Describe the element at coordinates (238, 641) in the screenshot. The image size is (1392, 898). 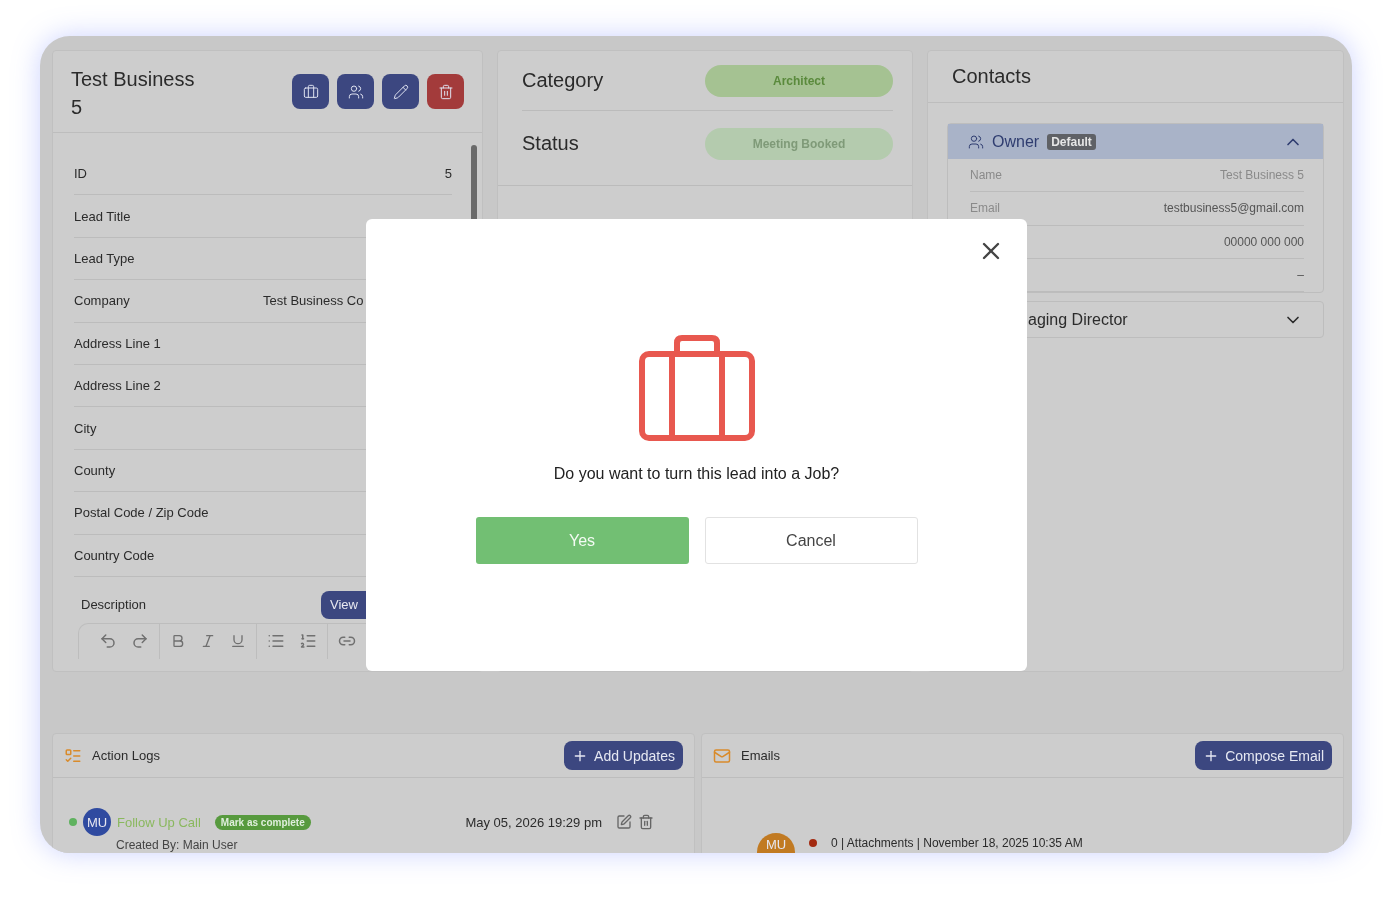
I see `underline-icon` at that location.